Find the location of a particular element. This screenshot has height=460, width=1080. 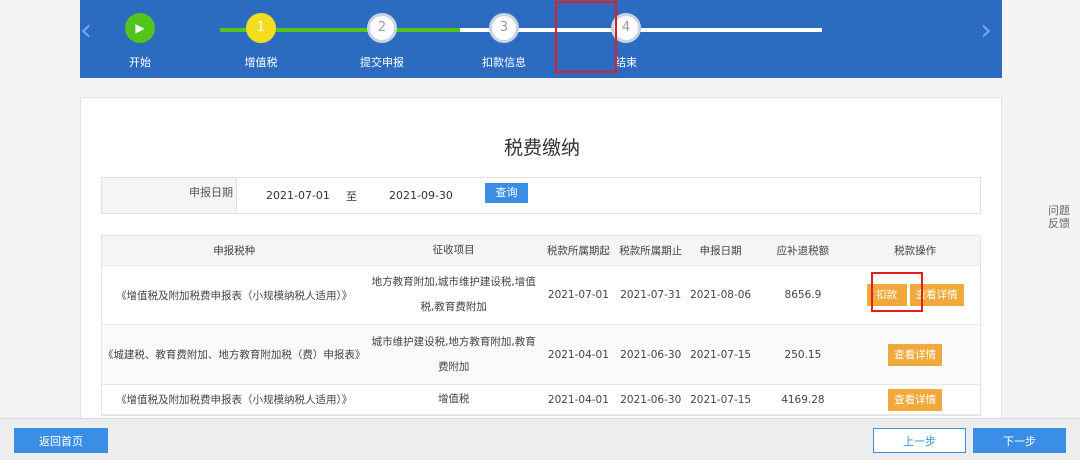

step-label: 扣款信息 is located at coordinates (504, 62).